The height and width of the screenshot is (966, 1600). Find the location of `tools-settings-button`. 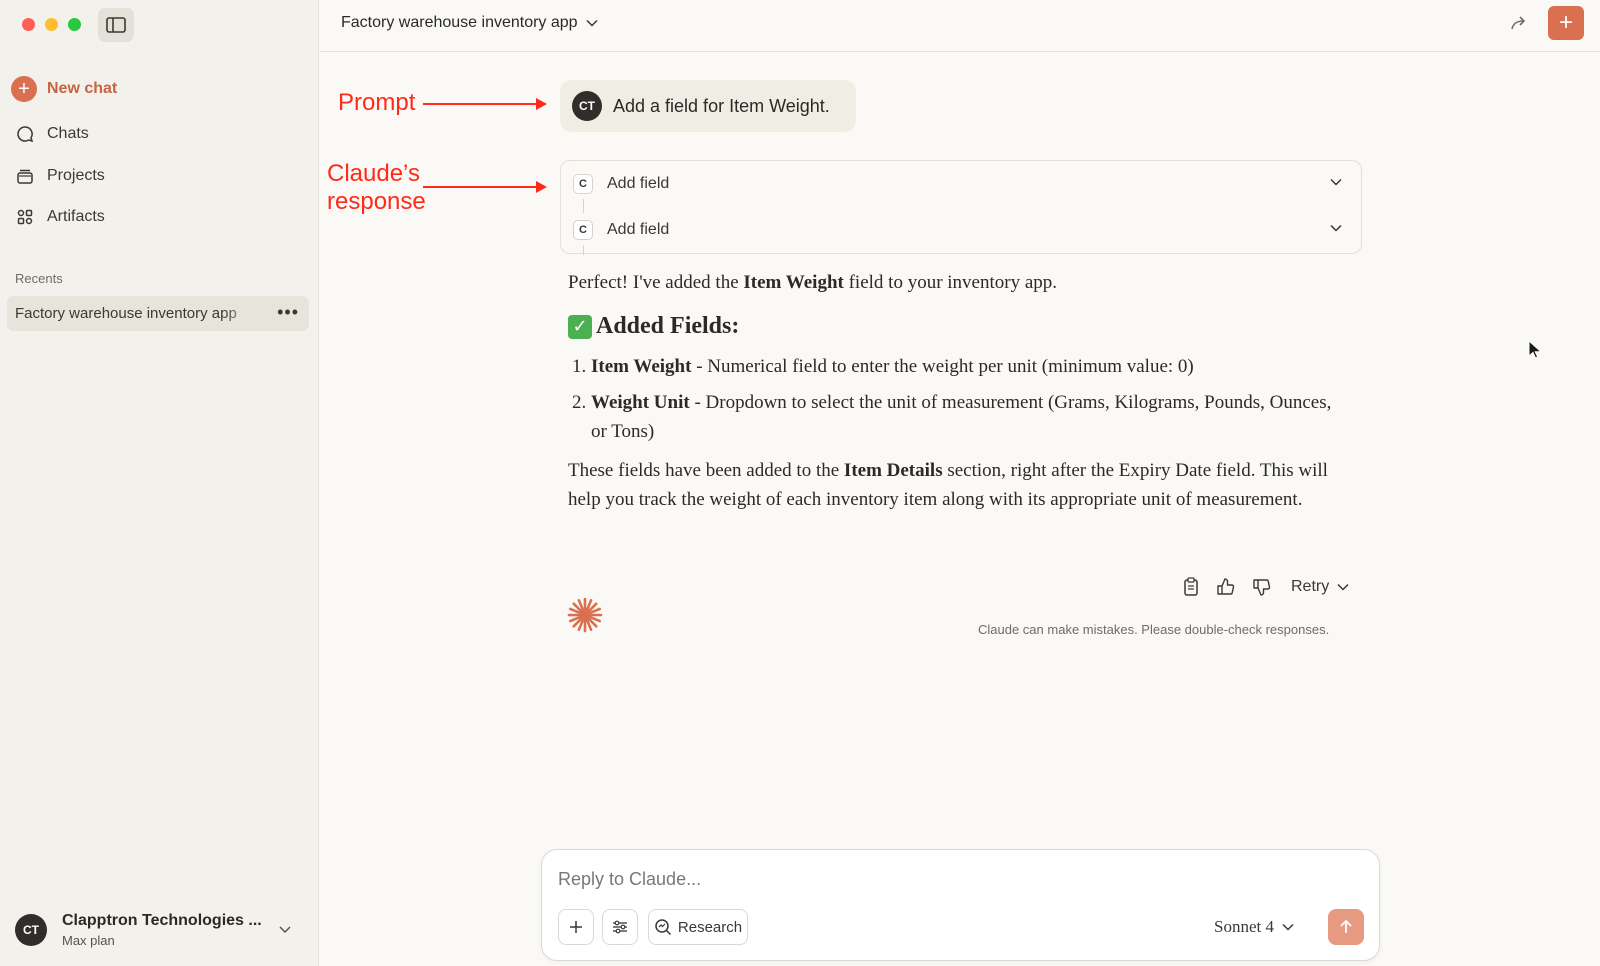

tools-settings-button is located at coordinates (620, 927).